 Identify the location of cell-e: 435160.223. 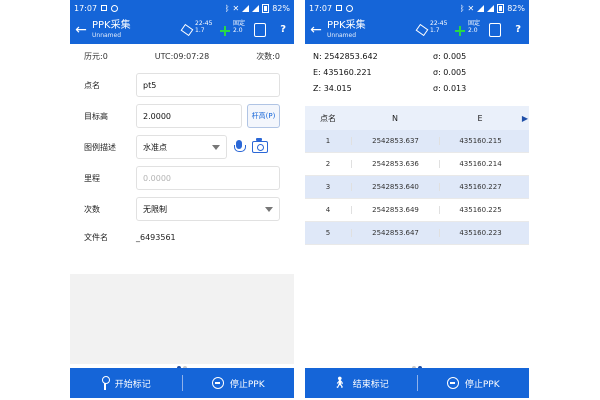
(480, 233).